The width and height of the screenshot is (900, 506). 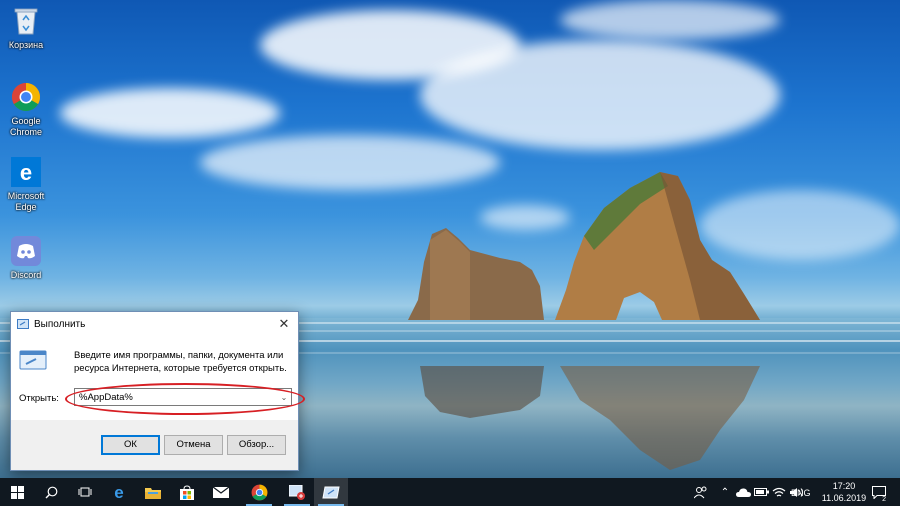 I want to click on taskbar-store, so click(x=187, y=492).